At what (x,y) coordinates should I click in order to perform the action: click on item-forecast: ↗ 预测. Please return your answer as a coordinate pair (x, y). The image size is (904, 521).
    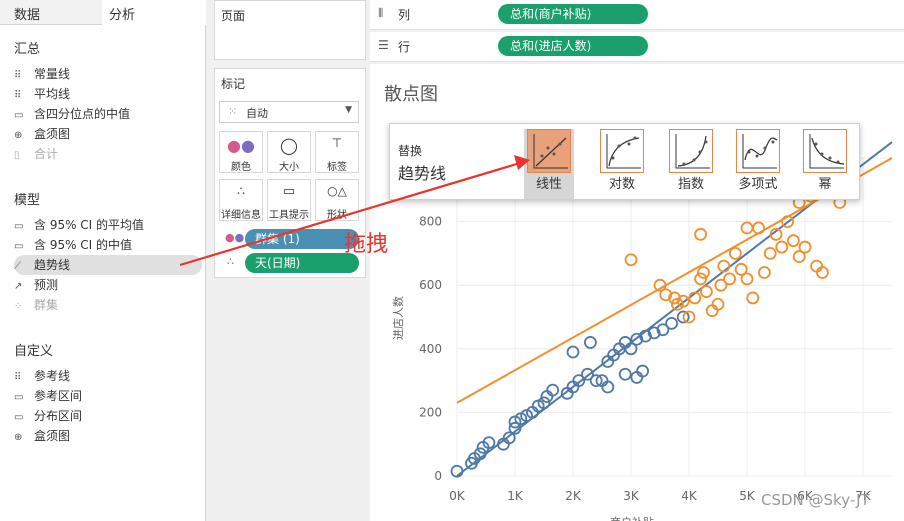
    Looking at the image, I should click on (108, 285).